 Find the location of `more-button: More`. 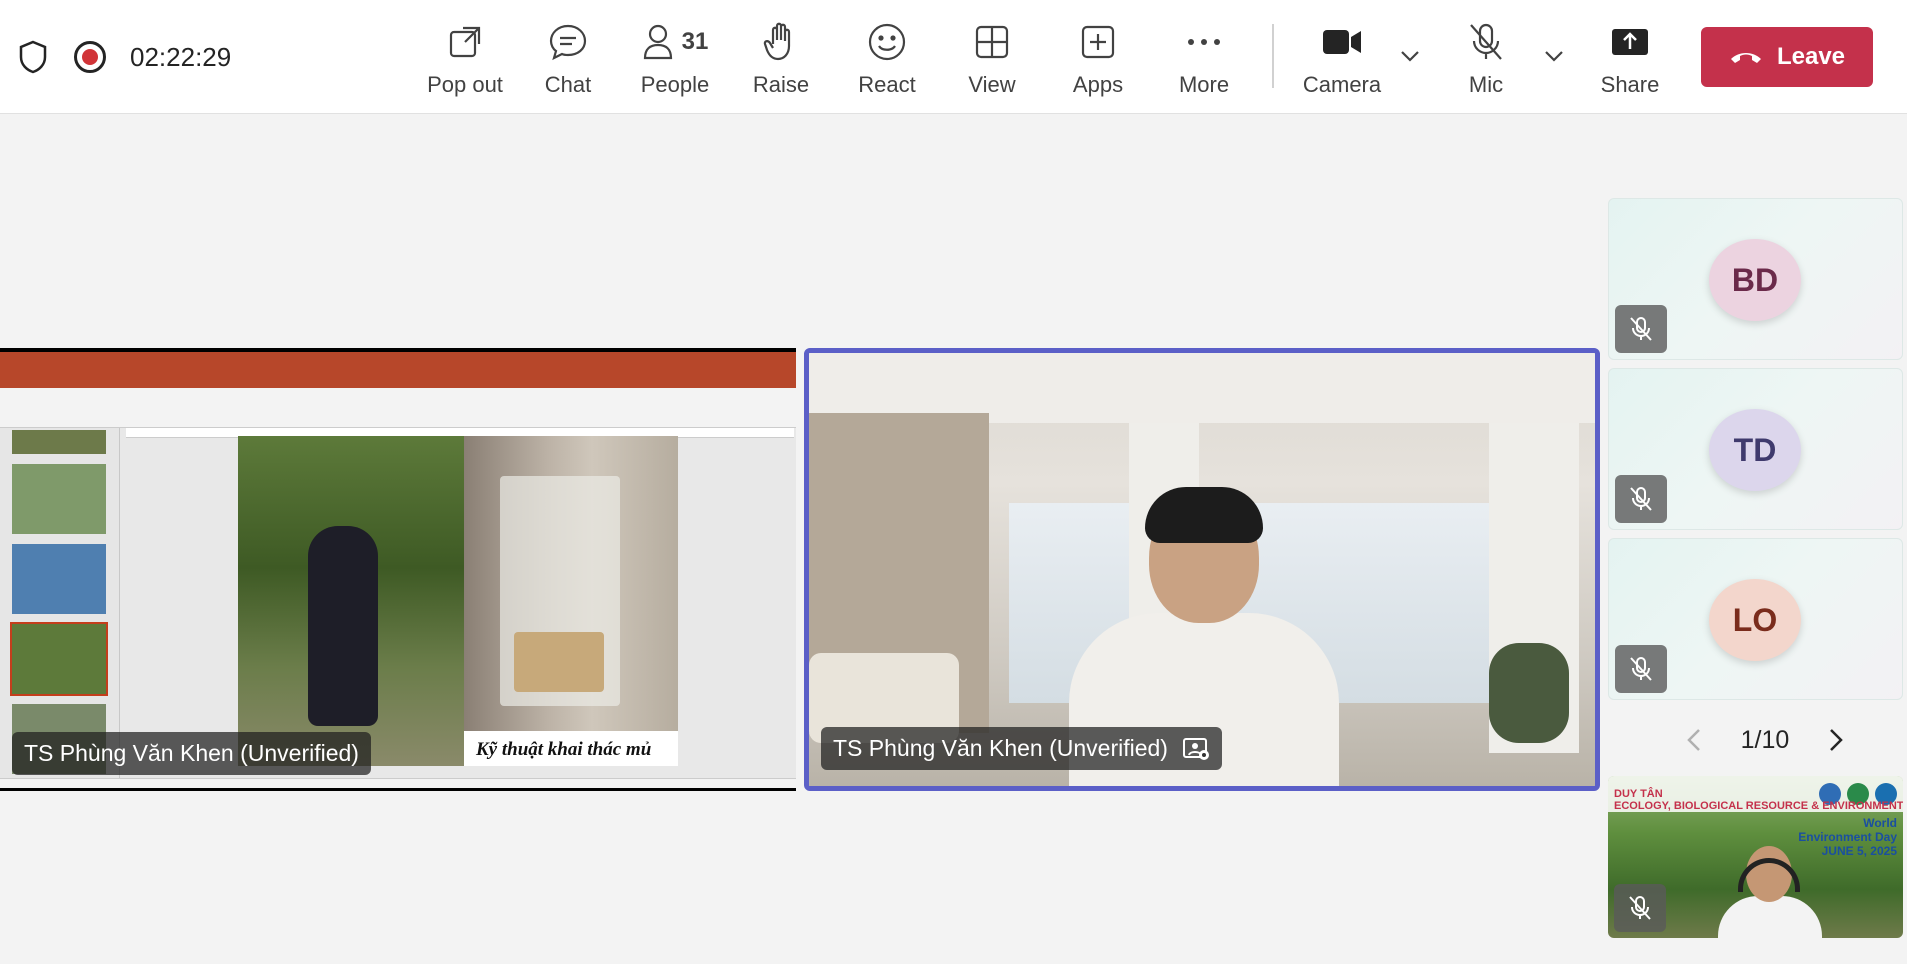

more-button: More is located at coordinates (1204, 60).